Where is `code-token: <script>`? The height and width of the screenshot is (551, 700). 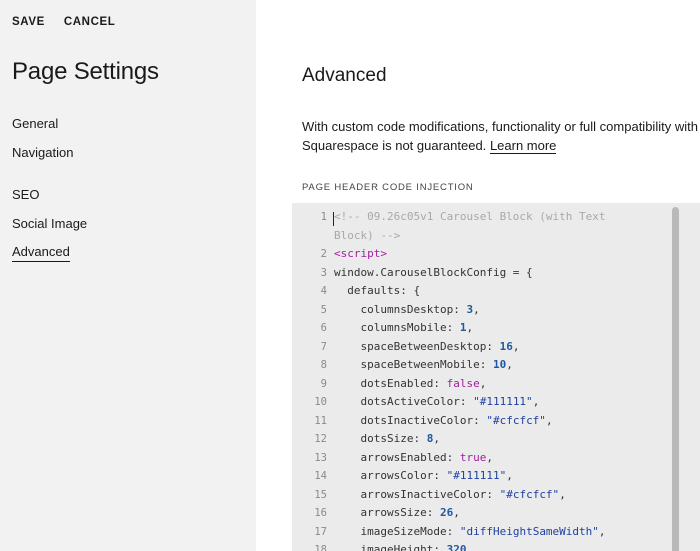
code-token: <script> is located at coordinates (360, 253).